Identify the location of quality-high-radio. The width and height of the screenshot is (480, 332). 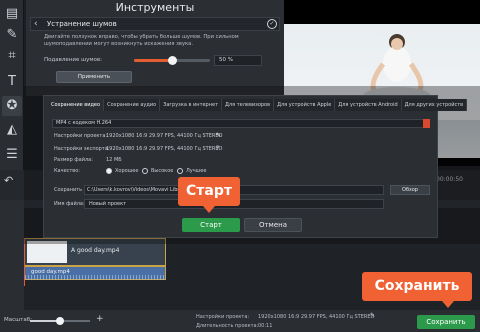
(145, 171).